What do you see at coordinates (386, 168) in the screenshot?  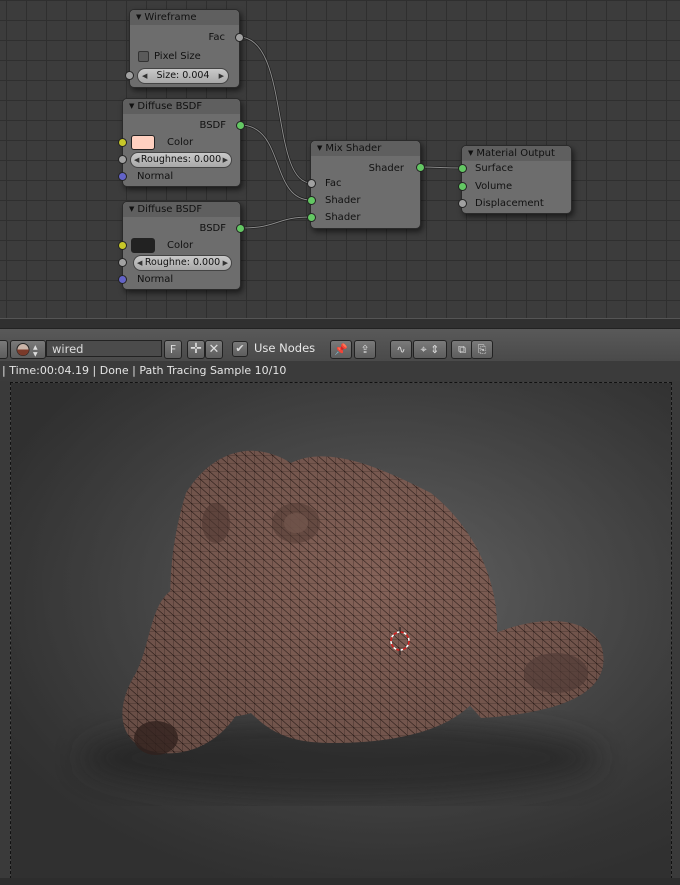 I see `output-shader-label: Shader` at bounding box center [386, 168].